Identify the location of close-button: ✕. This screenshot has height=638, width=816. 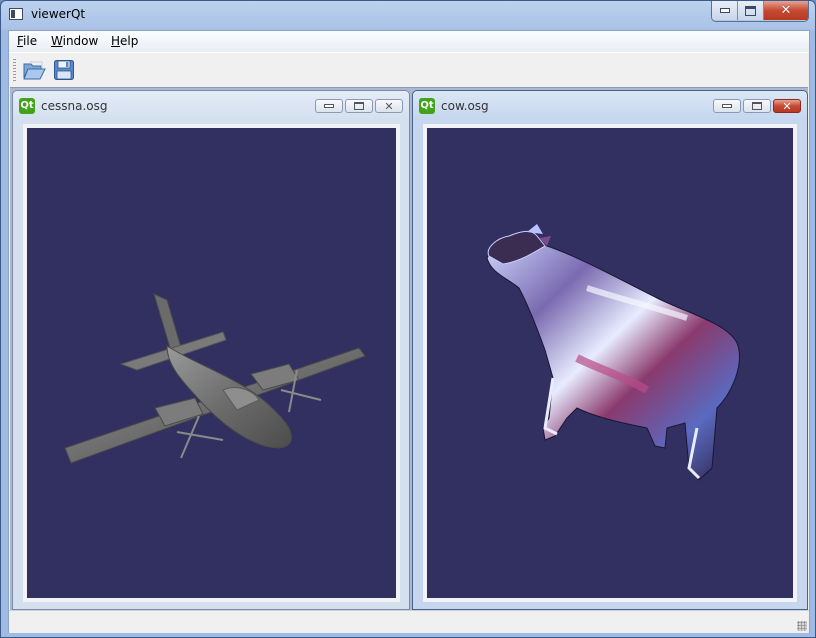
(786, 10).